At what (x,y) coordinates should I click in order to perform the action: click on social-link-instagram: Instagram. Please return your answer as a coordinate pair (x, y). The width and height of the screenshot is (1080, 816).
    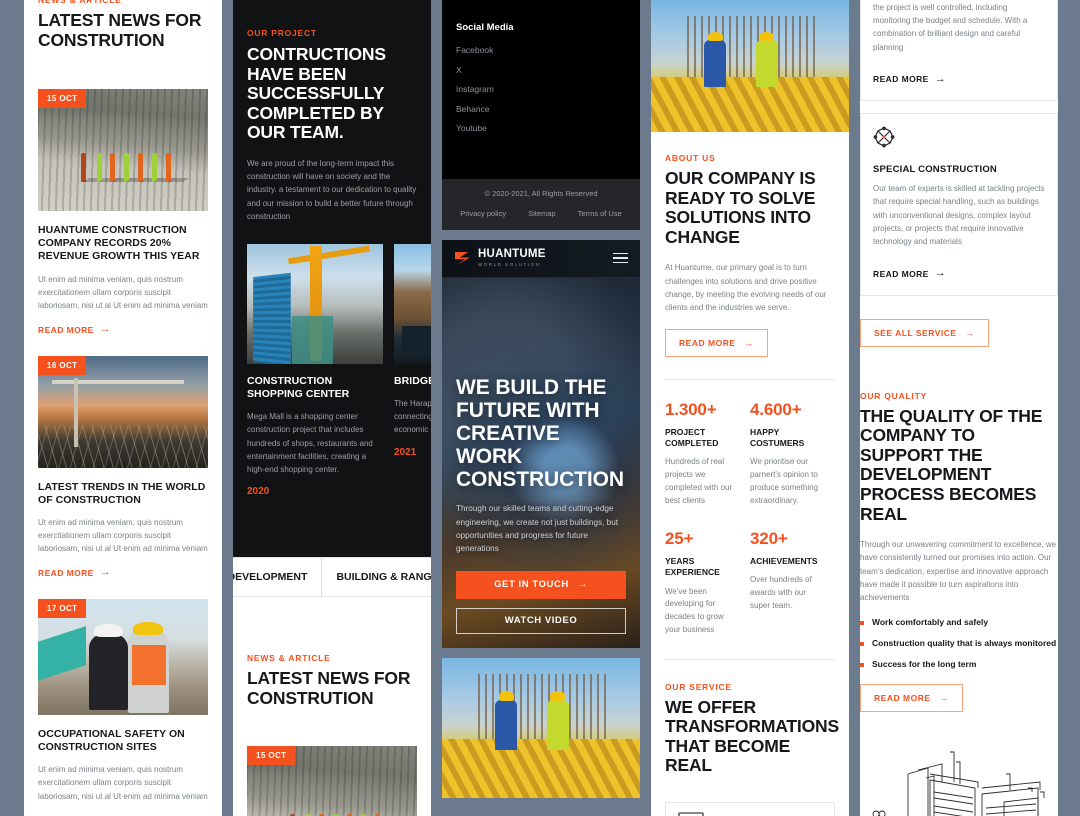
    Looking at the image, I should click on (541, 89).